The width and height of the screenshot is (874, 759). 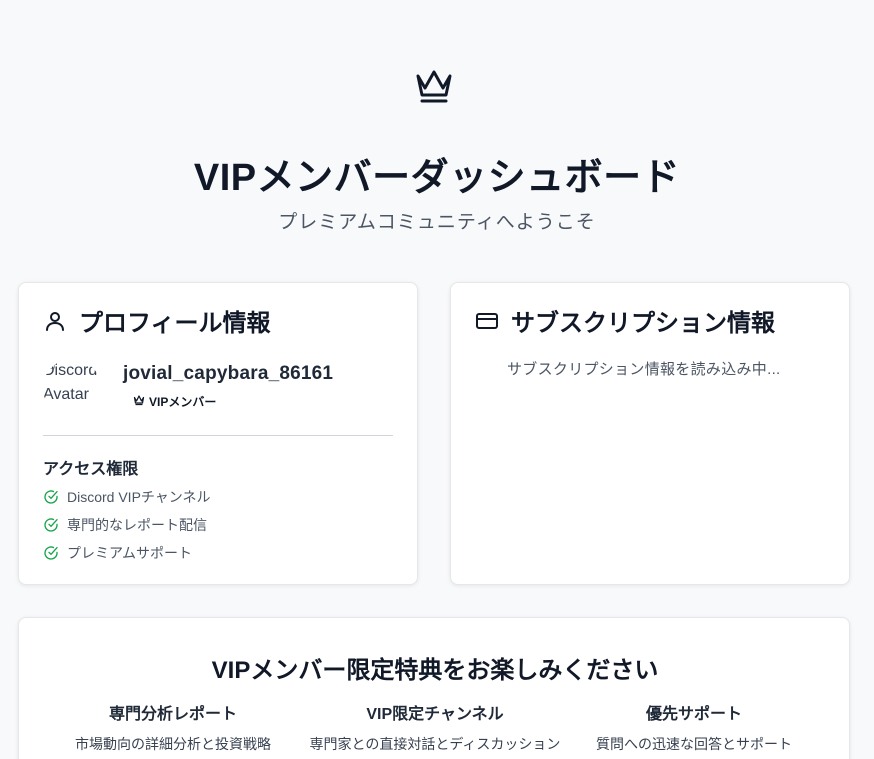 What do you see at coordinates (228, 373) in the screenshot?
I see `username: jovial_capybara_86161` at bounding box center [228, 373].